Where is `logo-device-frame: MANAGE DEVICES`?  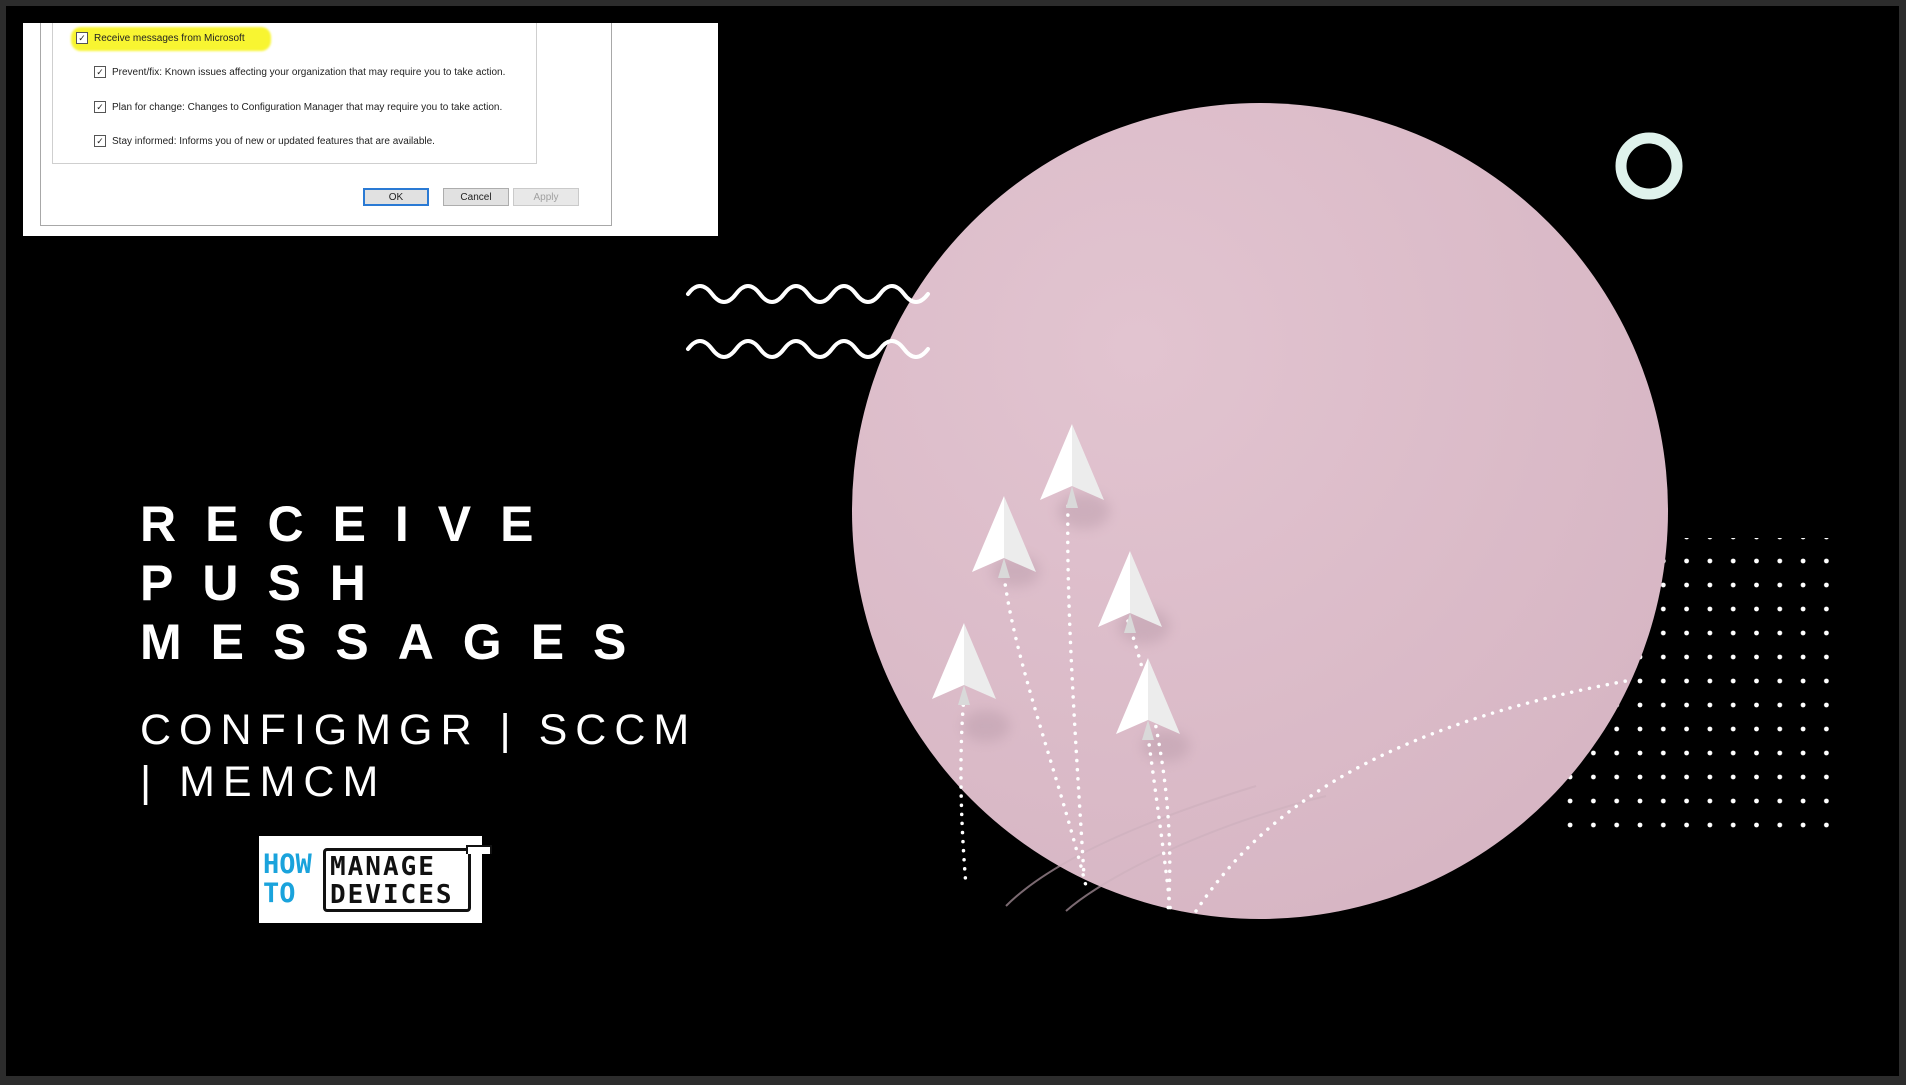 logo-device-frame: MANAGE DEVICES is located at coordinates (407, 878).